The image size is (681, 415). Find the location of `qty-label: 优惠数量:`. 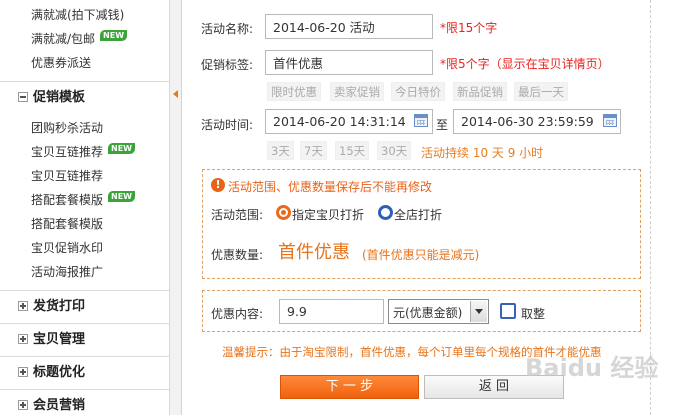

qty-label: 优惠数量: is located at coordinates (237, 255).